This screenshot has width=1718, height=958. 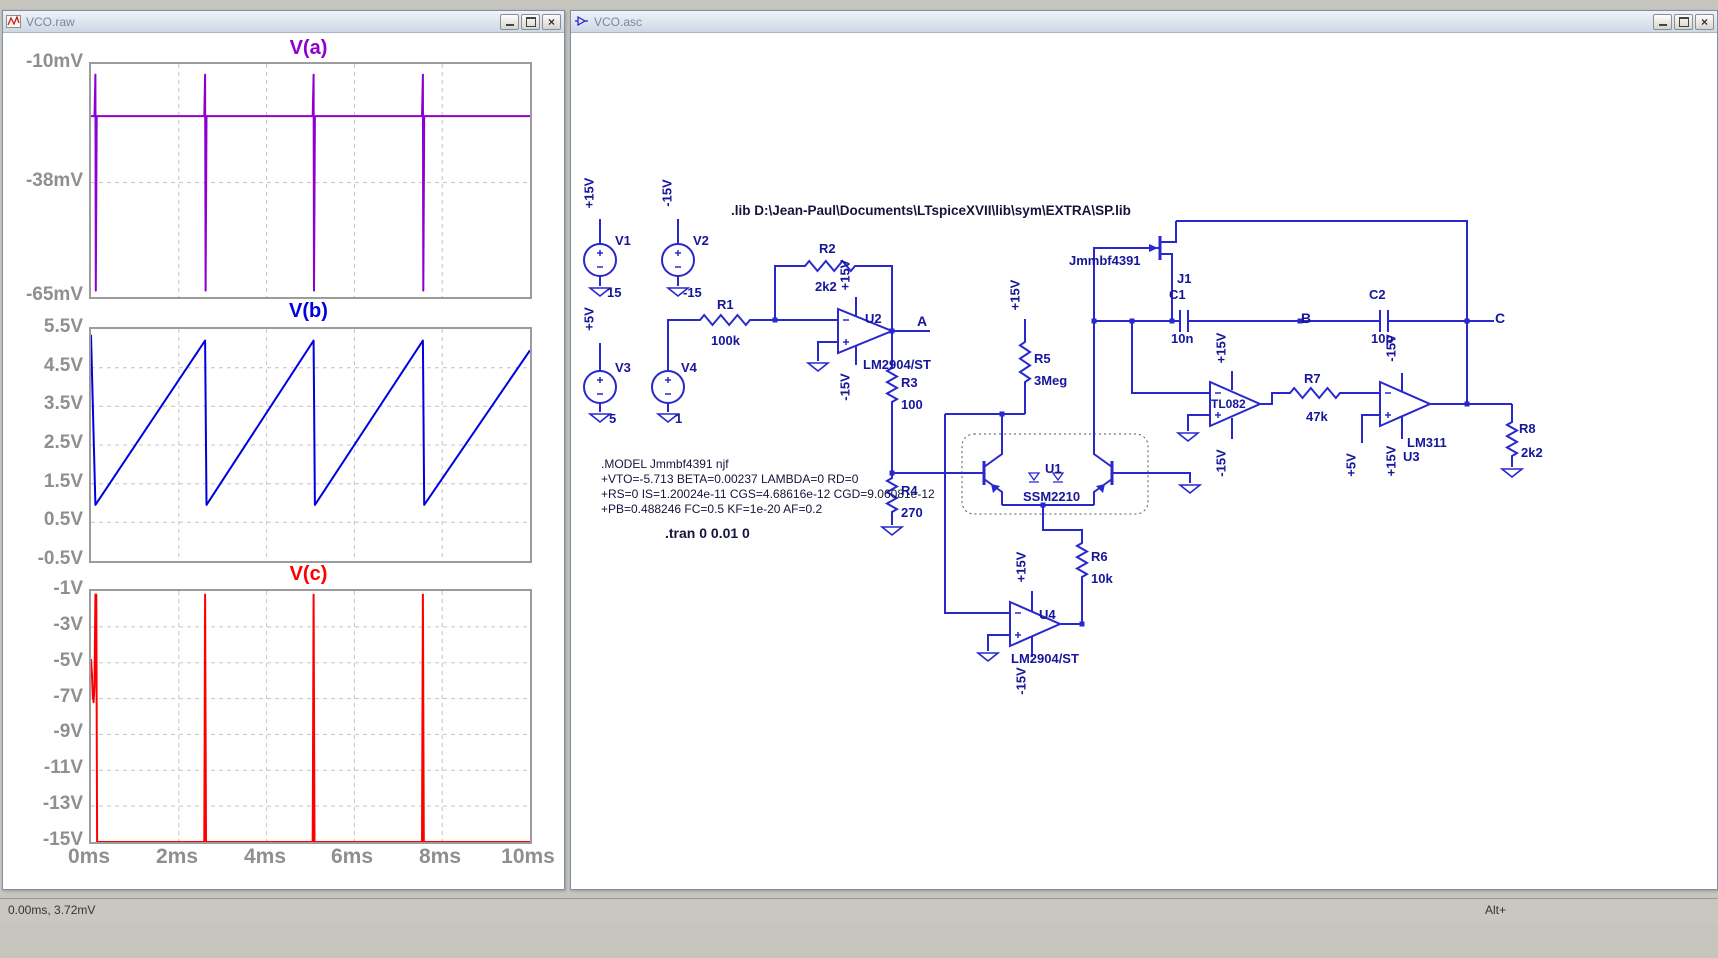 What do you see at coordinates (1099, 556) in the screenshot?
I see `label-r6-name: R6` at bounding box center [1099, 556].